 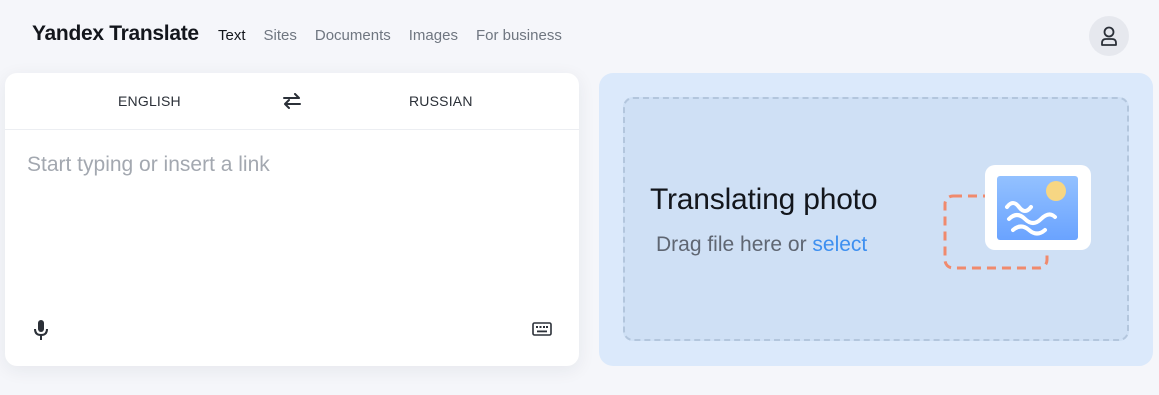 I want to click on nav-text: Text, so click(x=232, y=35).